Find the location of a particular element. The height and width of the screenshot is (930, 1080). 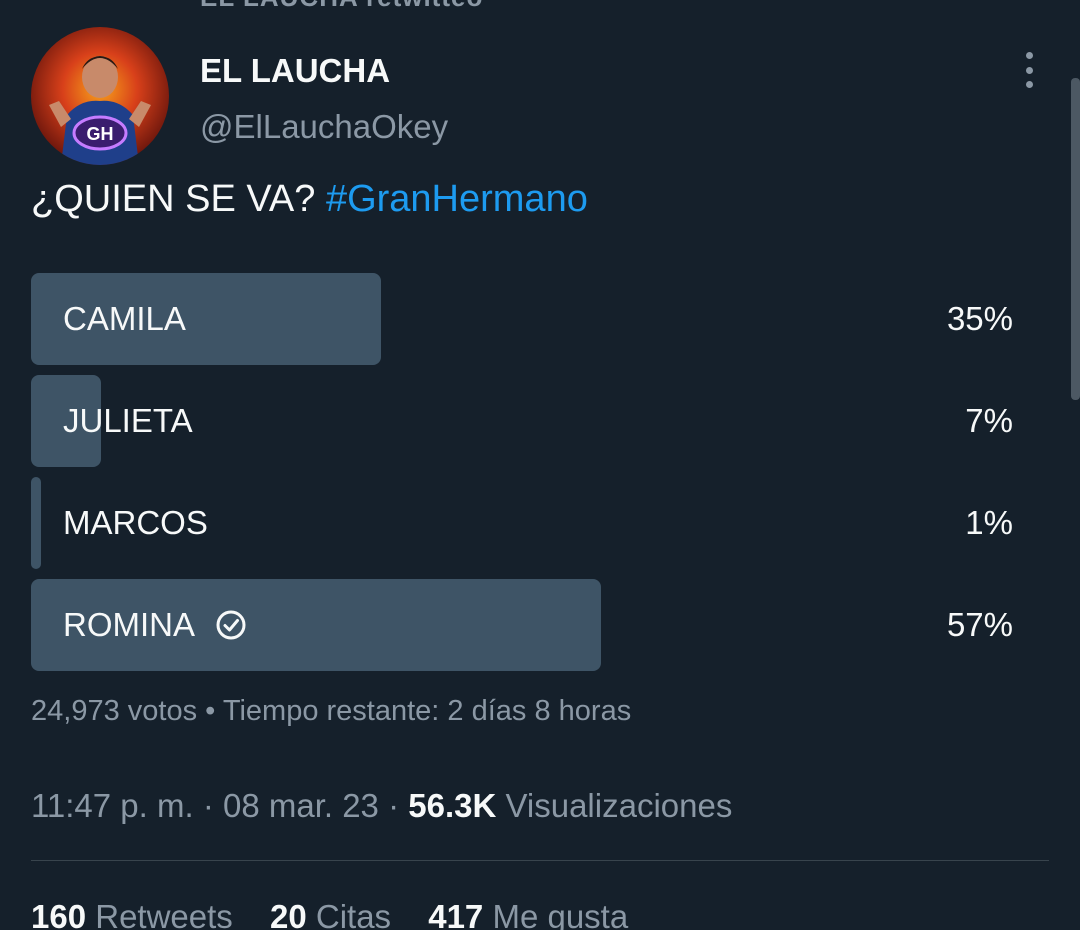

poll-option: ROMINA 57% is located at coordinates (531, 625).